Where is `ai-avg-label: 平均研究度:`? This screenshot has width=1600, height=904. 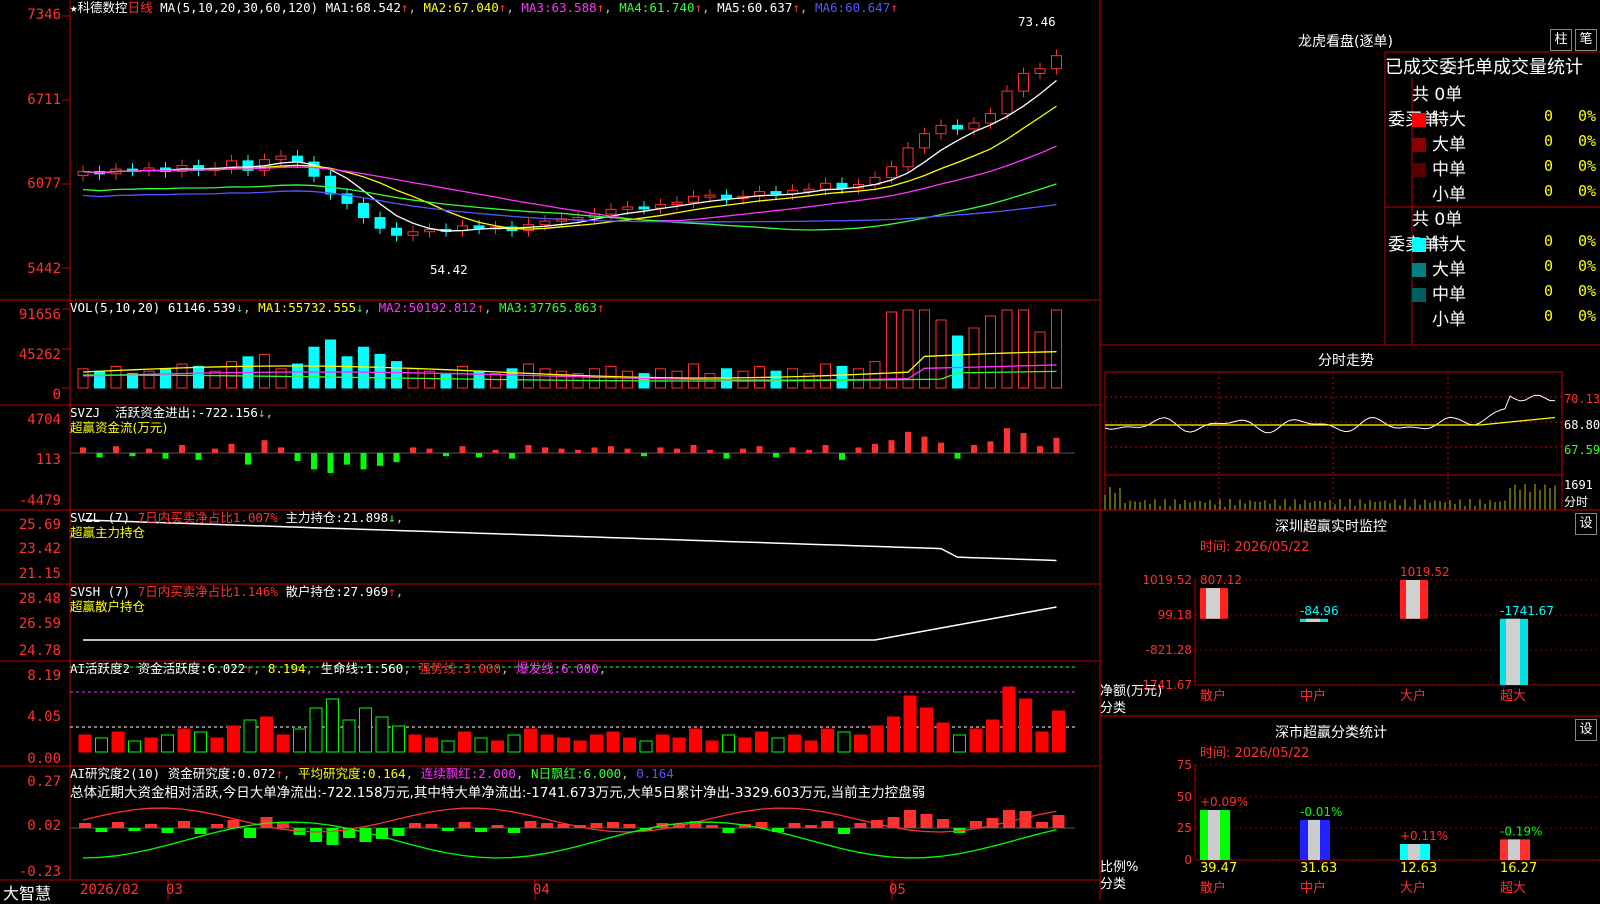
ai-avg-label: 平均研究度: is located at coordinates (333, 773).